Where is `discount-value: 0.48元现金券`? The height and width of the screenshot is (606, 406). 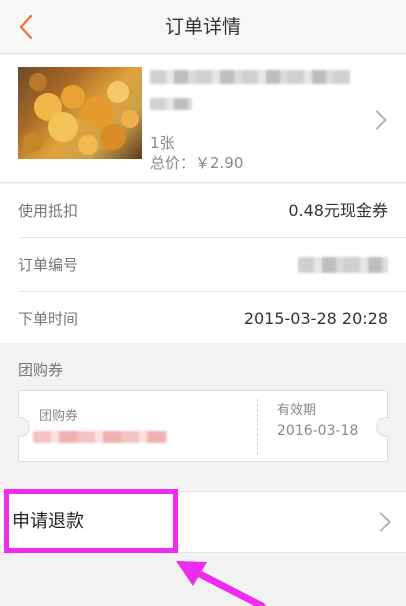
discount-value: 0.48元现金券 is located at coordinates (338, 210).